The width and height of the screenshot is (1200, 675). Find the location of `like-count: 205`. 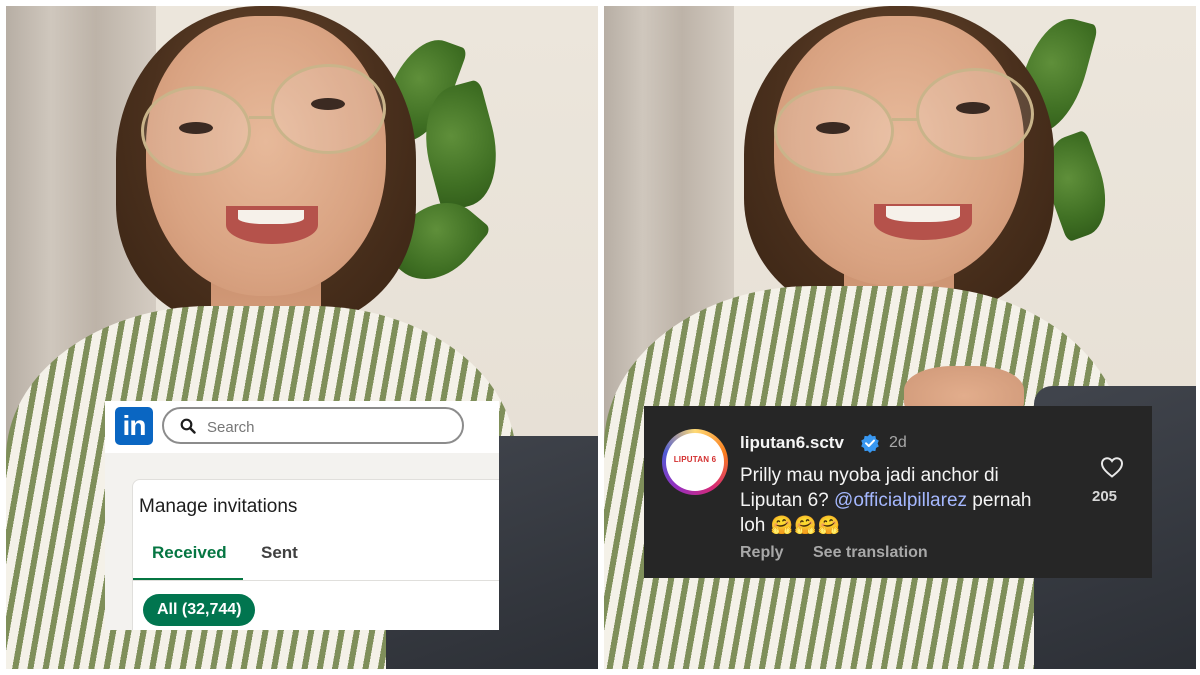

like-count: 205 is located at coordinates (1105, 496).